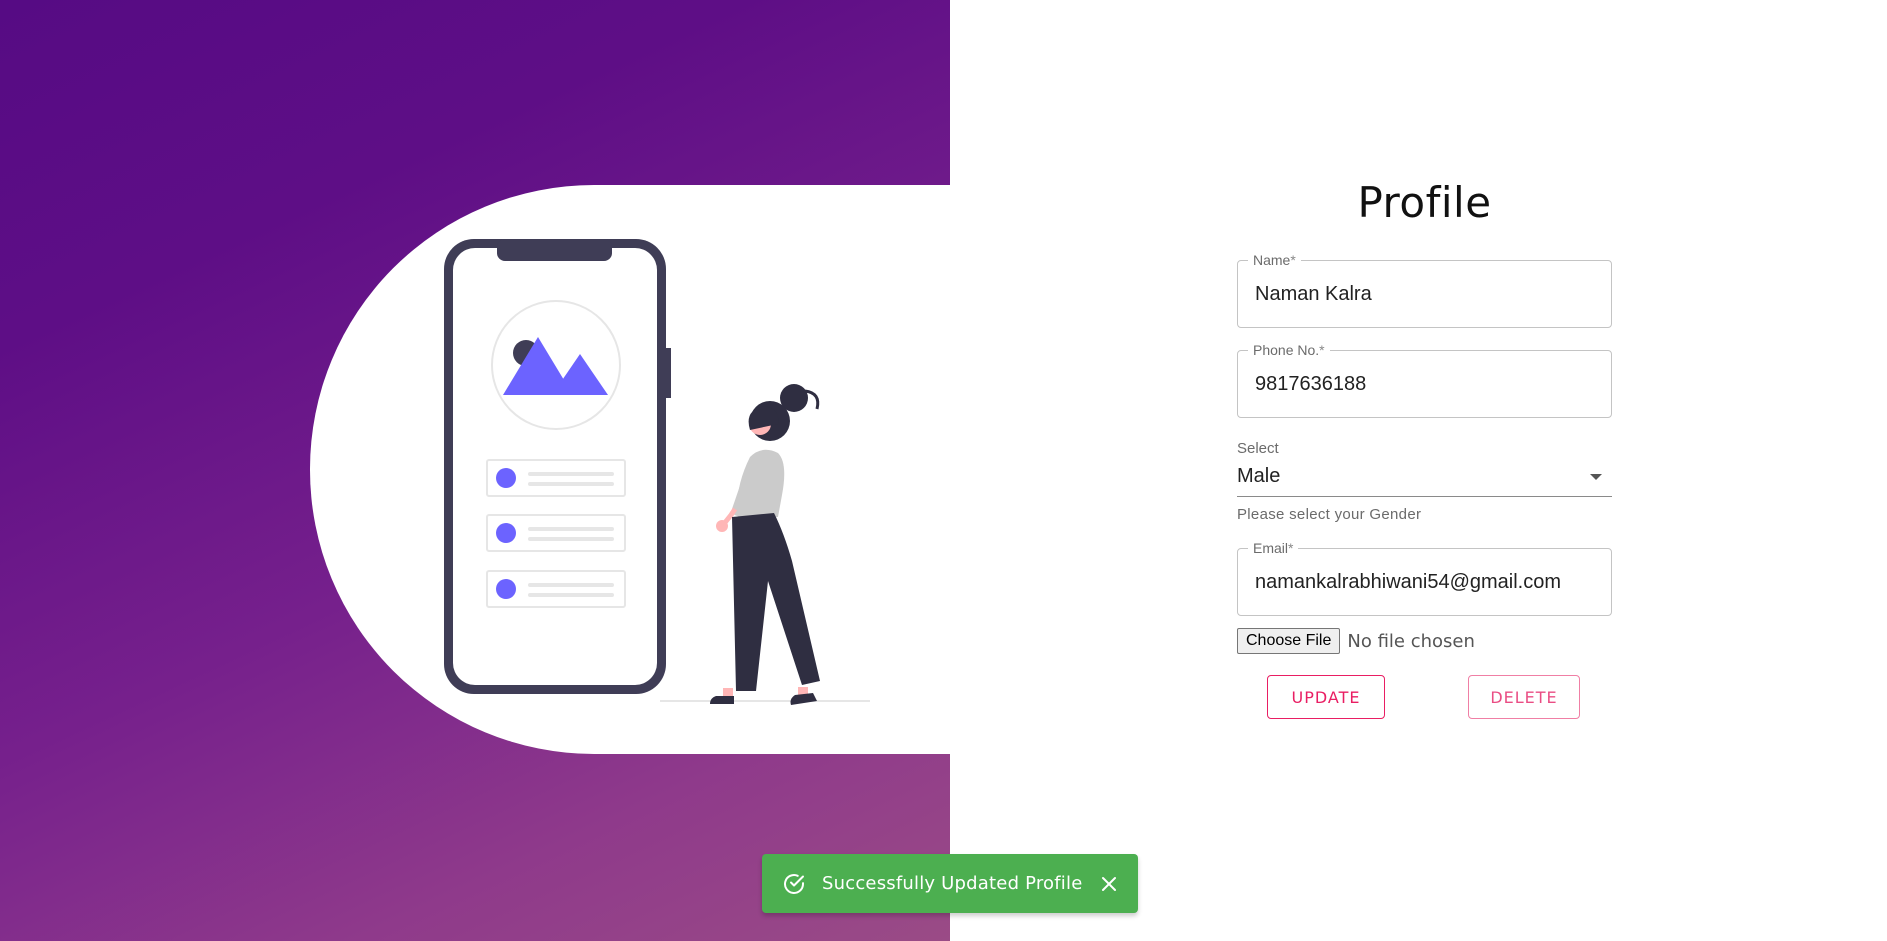 This screenshot has height=941, width=1887. Describe the element at coordinates (1258, 448) in the screenshot. I see `gender-select-label: Select` at that location.